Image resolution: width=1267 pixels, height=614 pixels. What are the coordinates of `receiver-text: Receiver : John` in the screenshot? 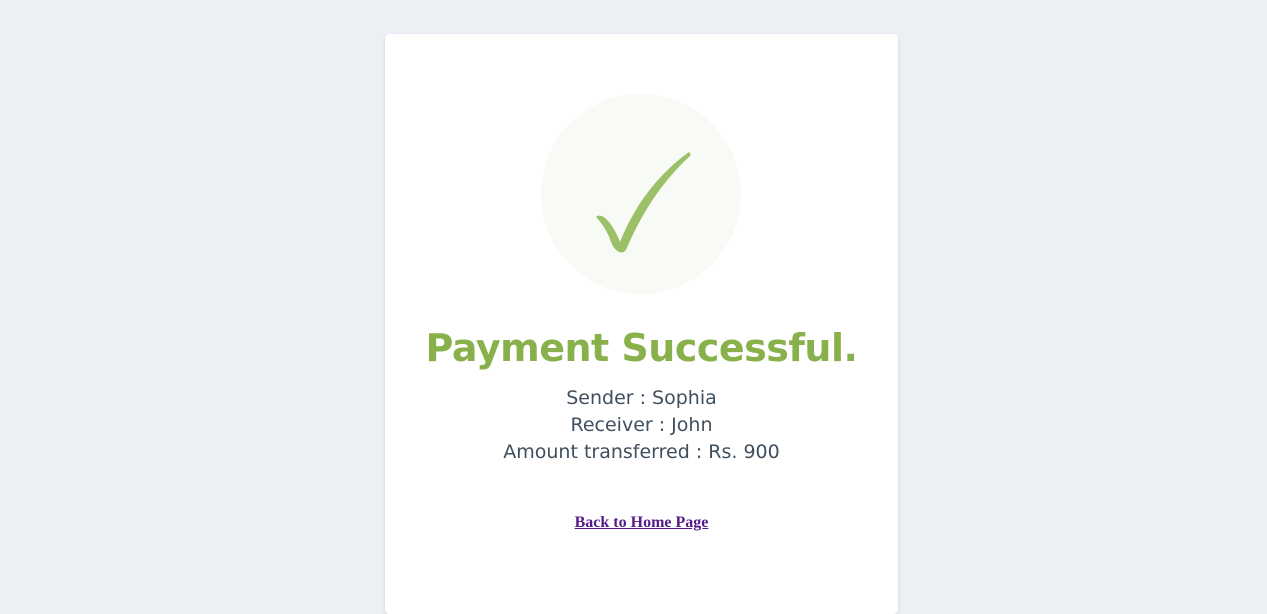 It's located at (641, 425).